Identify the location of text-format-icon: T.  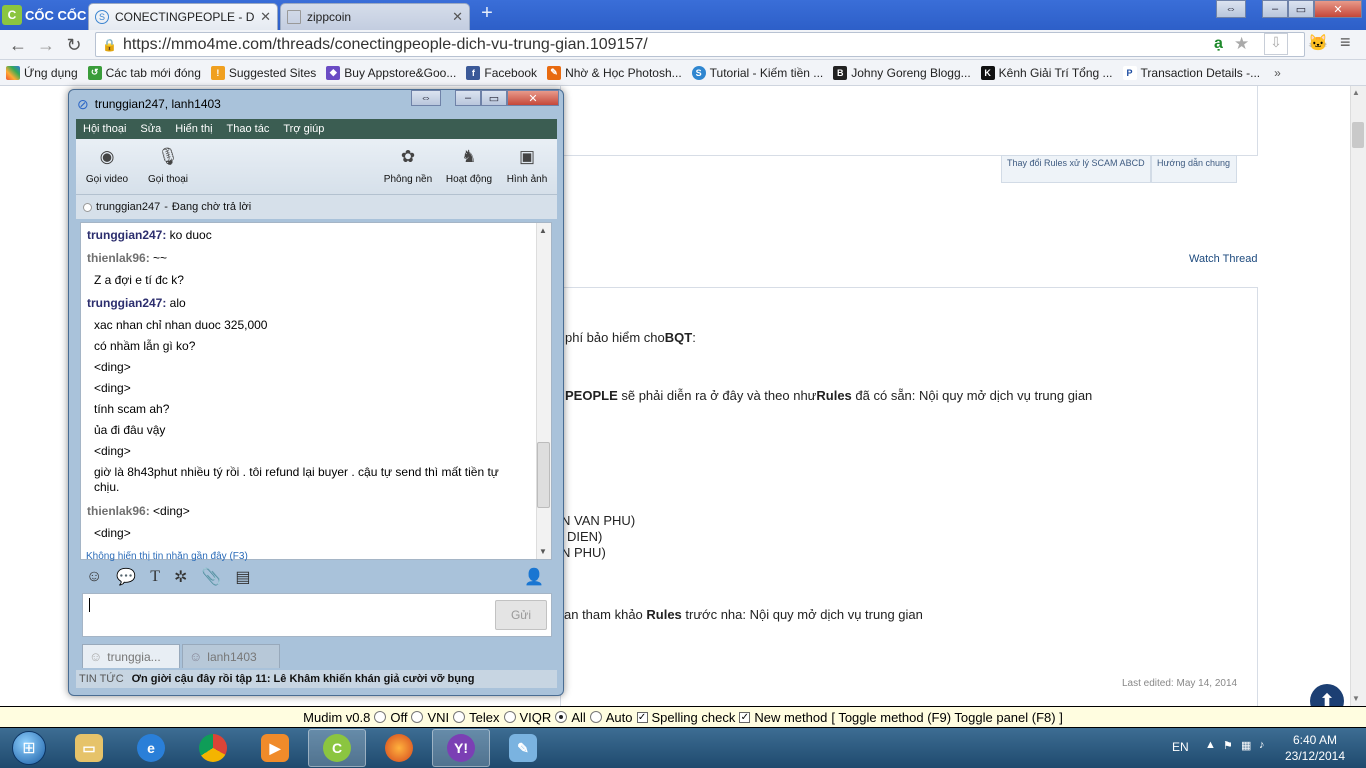
(155, 577).